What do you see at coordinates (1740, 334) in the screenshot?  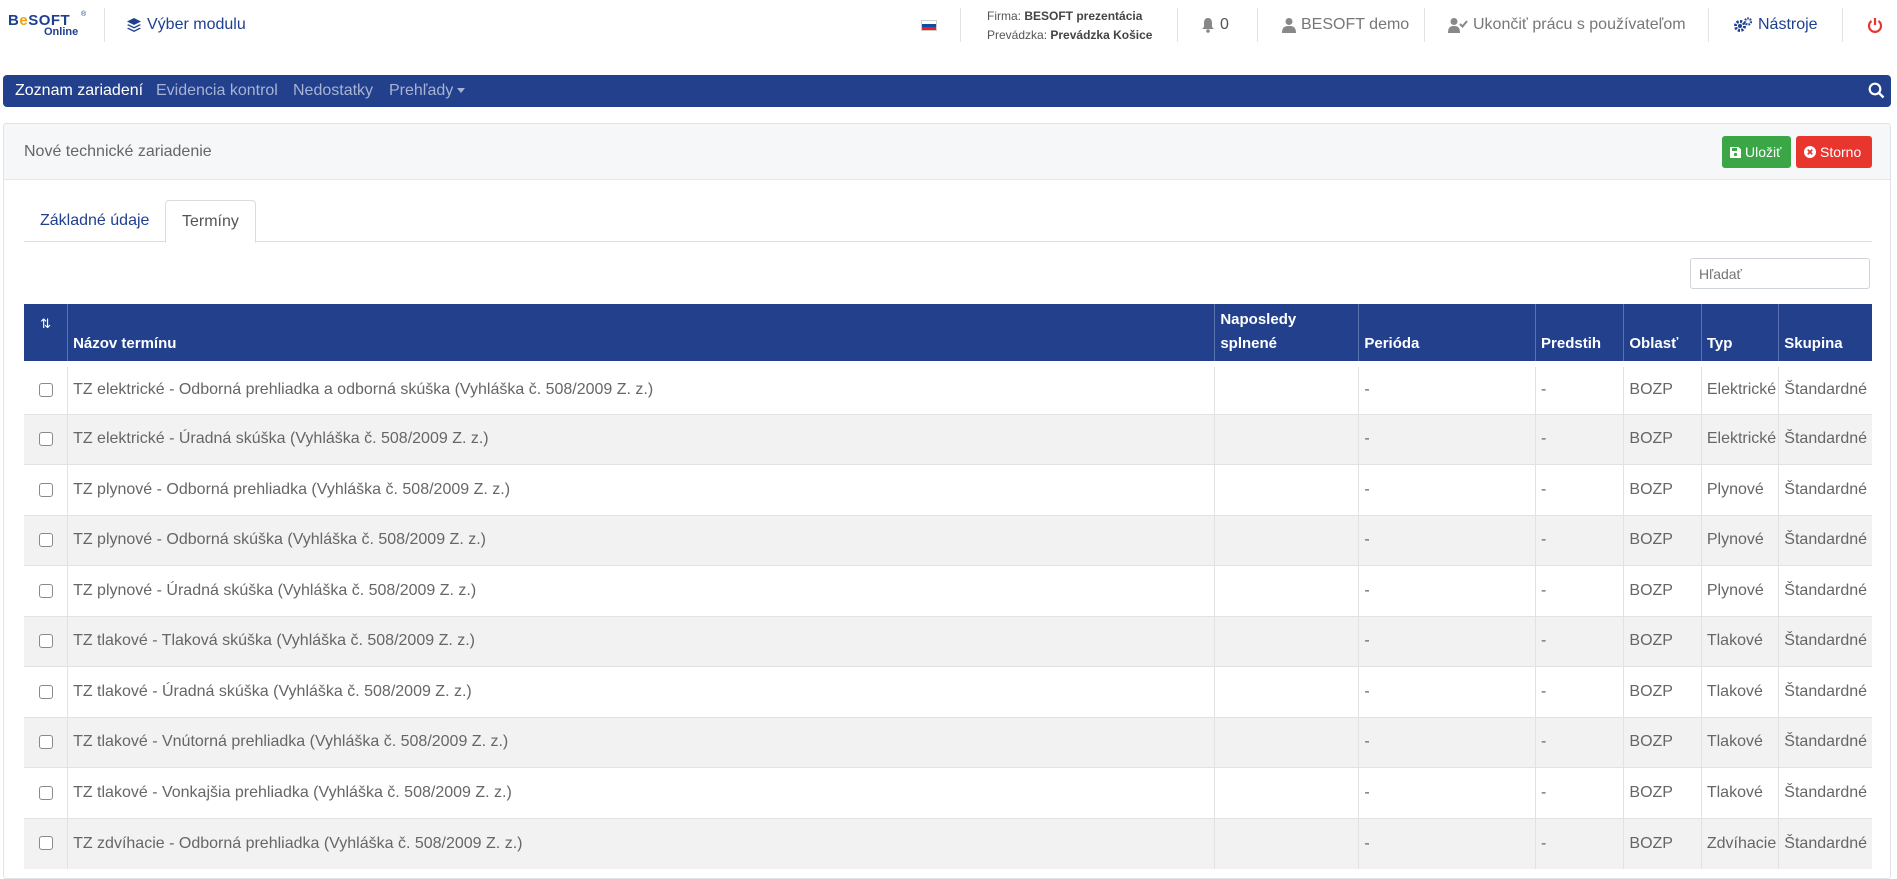 I see `column-header-type: Typ` at bounding box center [1740, 334].